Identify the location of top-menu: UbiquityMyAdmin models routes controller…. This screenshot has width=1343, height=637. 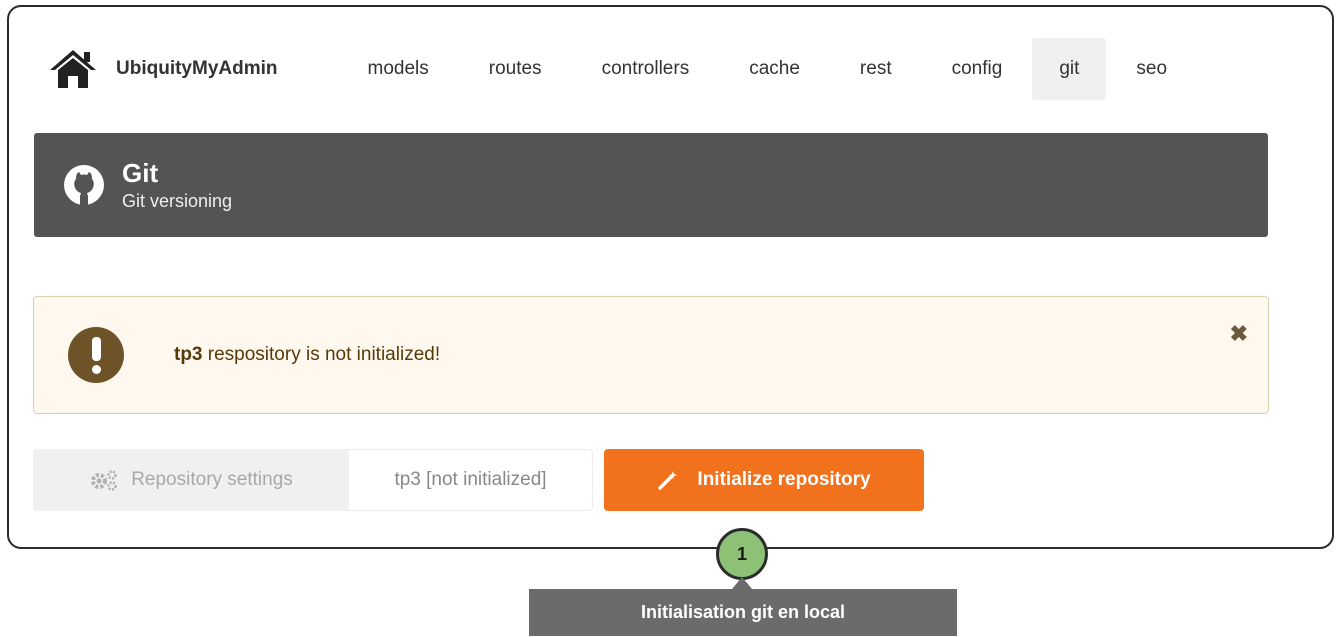
(622, 69).